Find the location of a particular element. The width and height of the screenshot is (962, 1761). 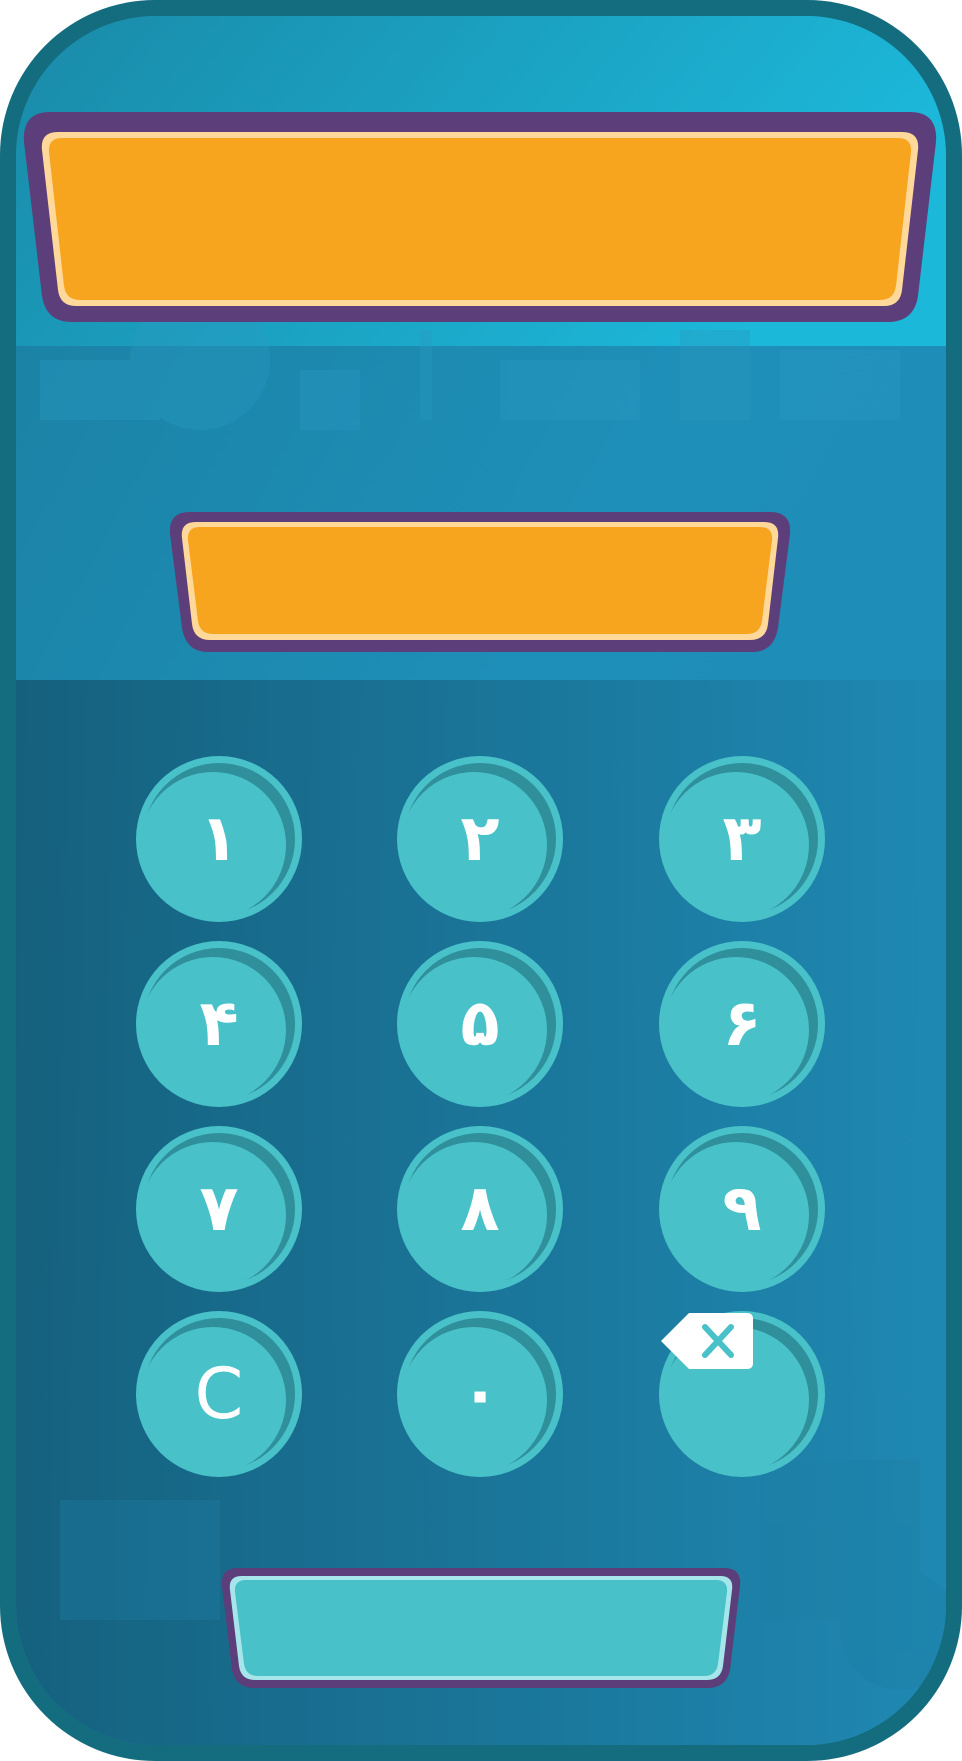

backspace-key is located at coordinates (742, 1394).